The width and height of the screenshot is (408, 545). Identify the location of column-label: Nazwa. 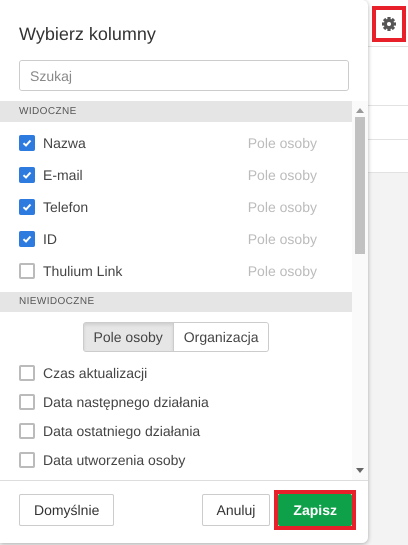
(64, 143).